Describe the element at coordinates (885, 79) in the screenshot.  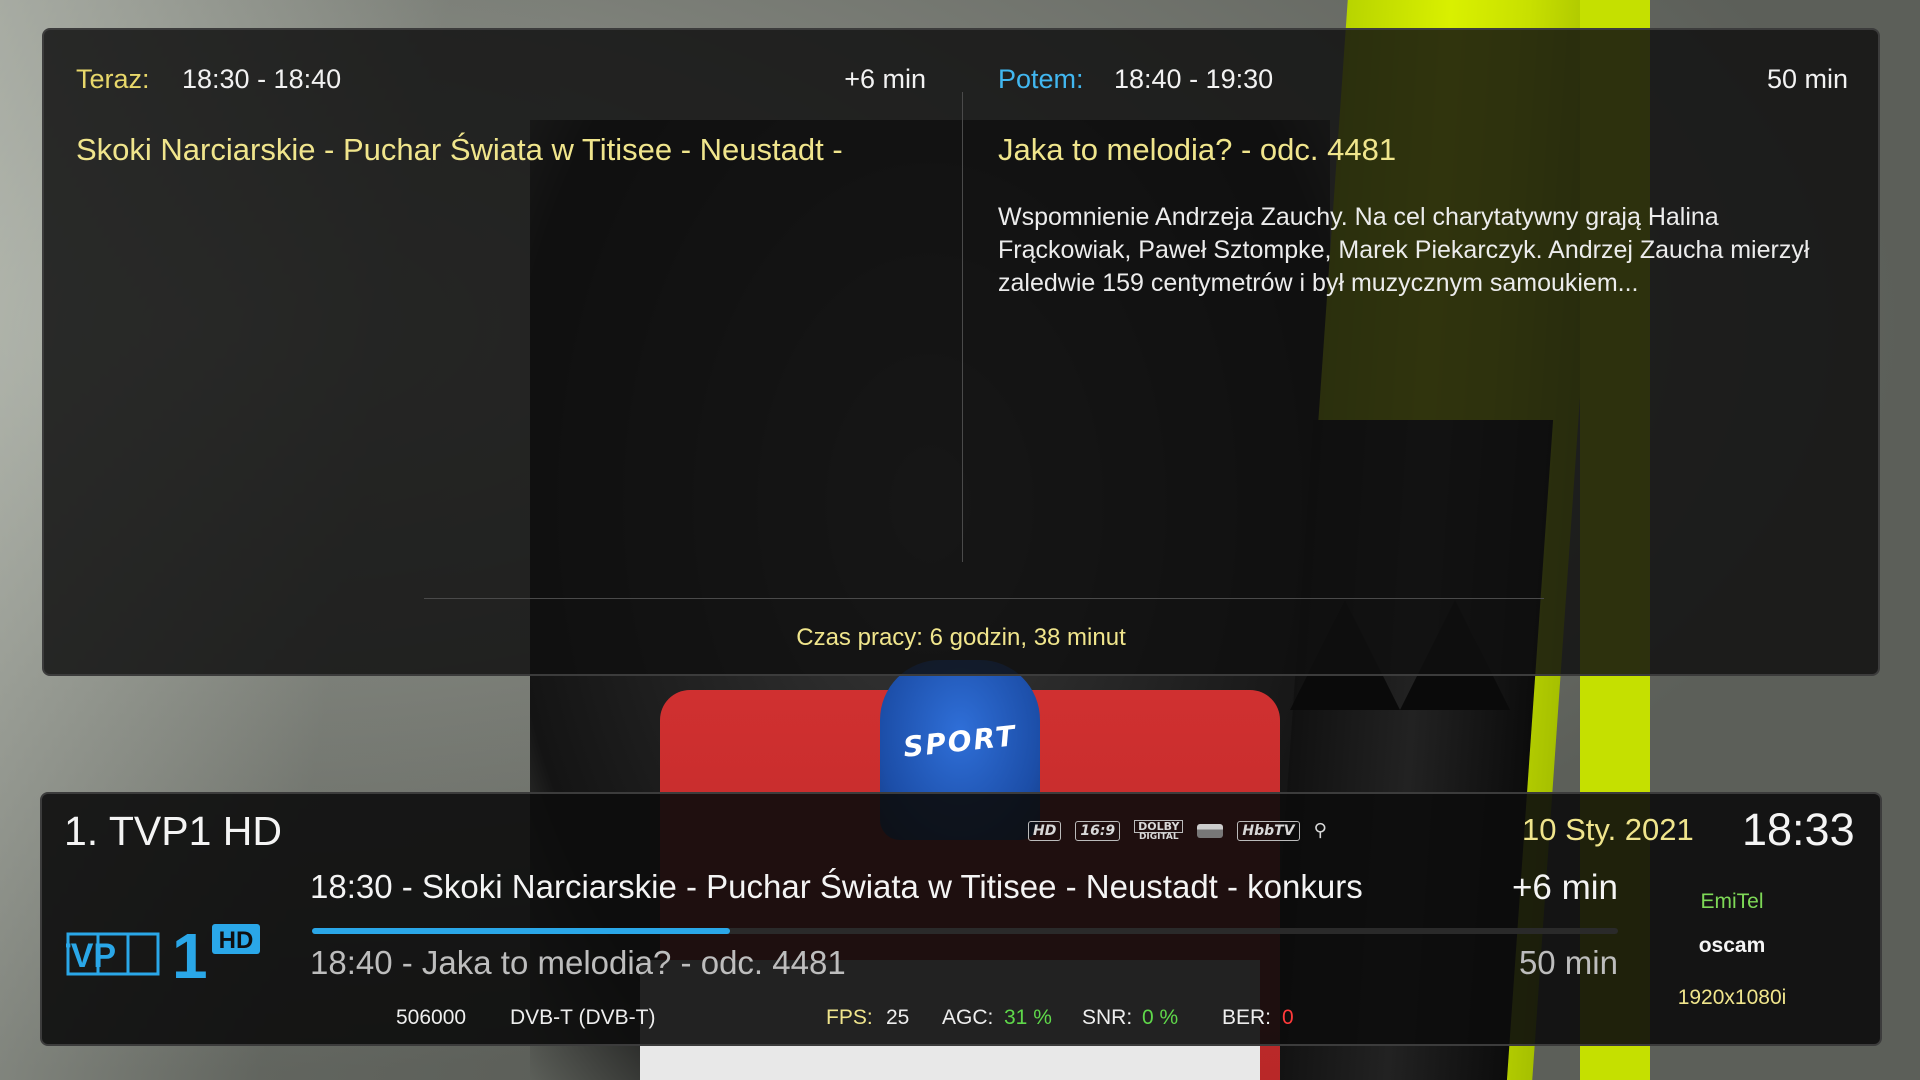
I see `now-remaining: +6 min` at that location.